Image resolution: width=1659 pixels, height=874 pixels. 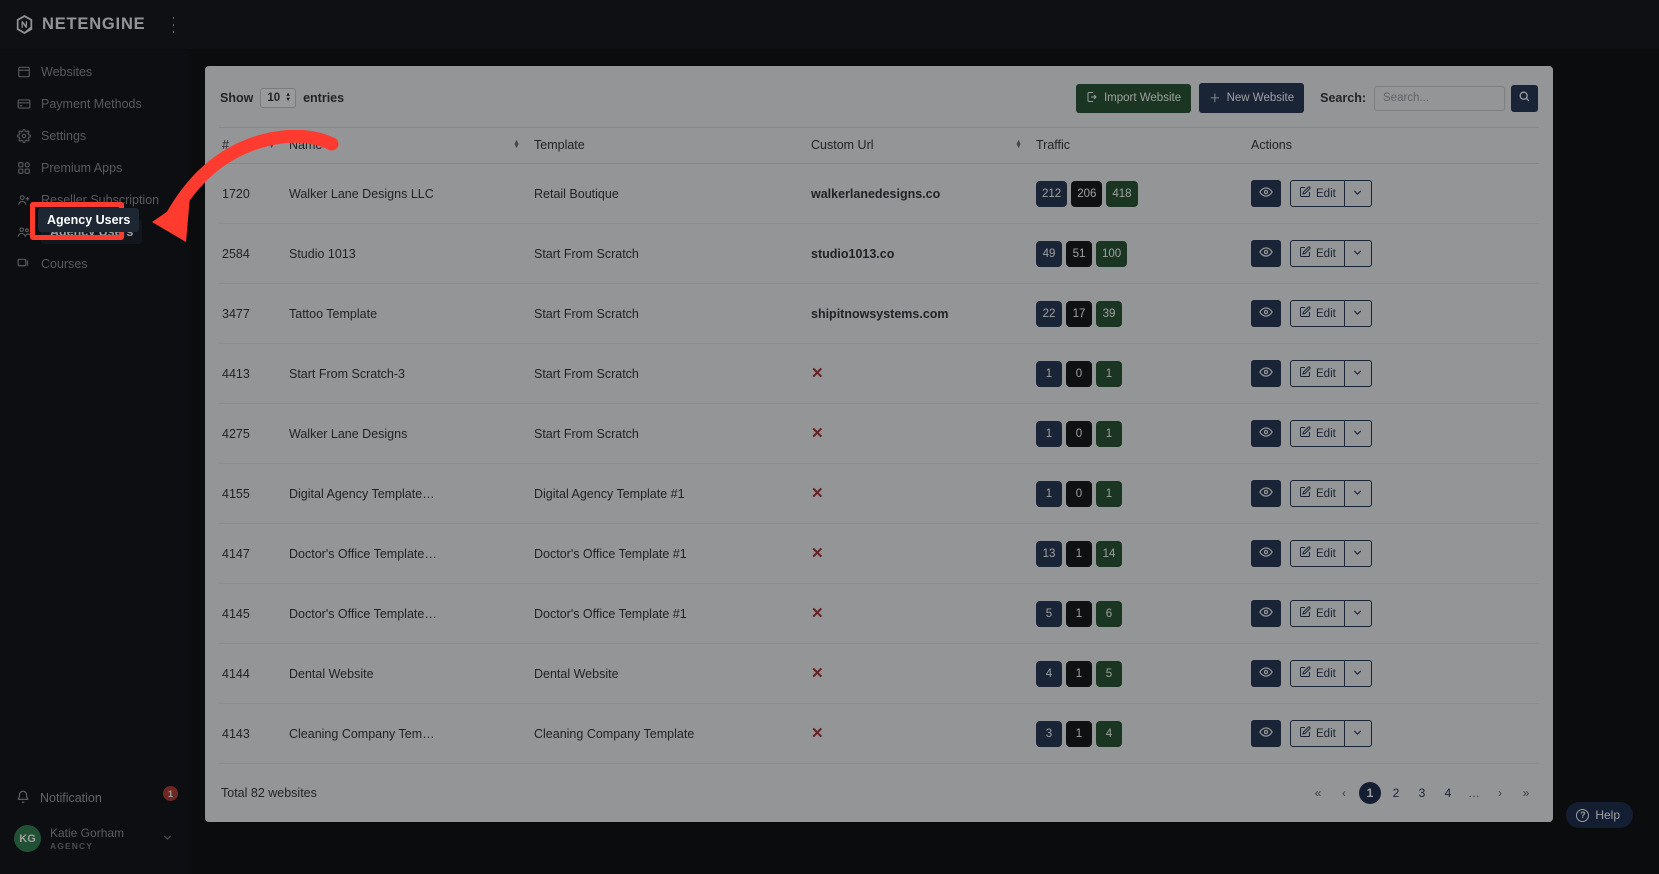 I want to click on sidebar-item-reseller-subscription: Reseller Subscription, so click(x=94, y=200).